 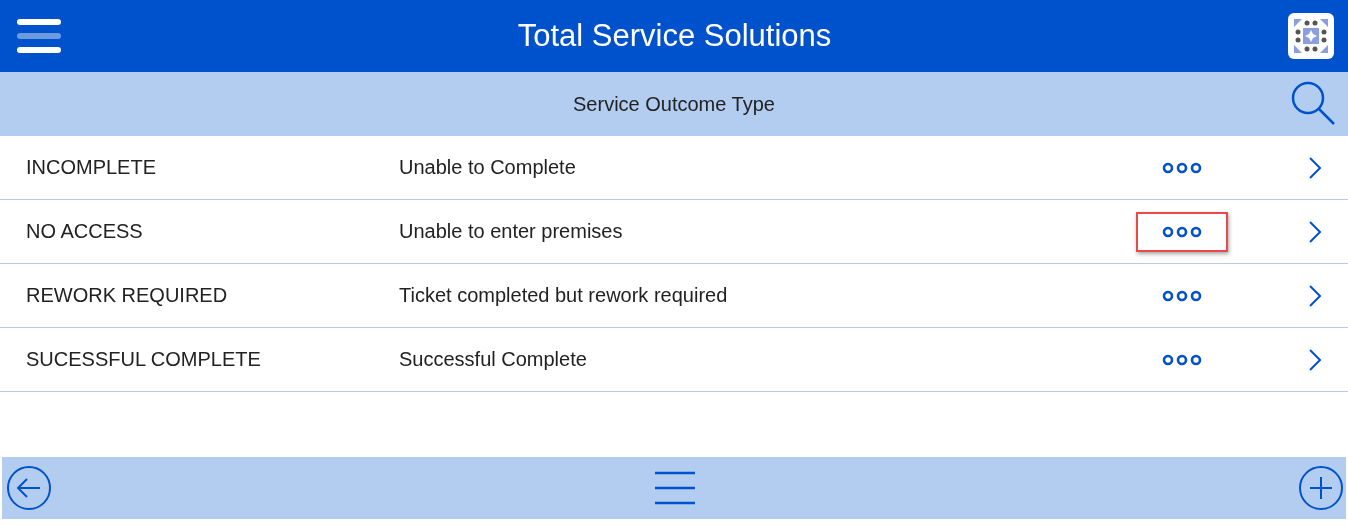 What do you see at coordinates (1321, 488) in the screenshot?
I see `add-icon` at bounding box center [1321, 488].